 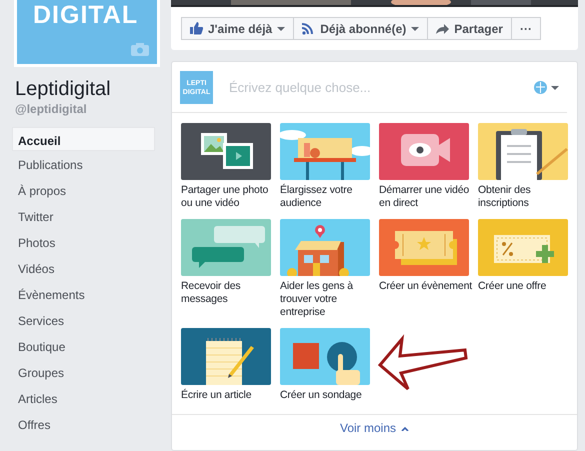 I want to click on coupon-drawing, so click(x=523, y=247).